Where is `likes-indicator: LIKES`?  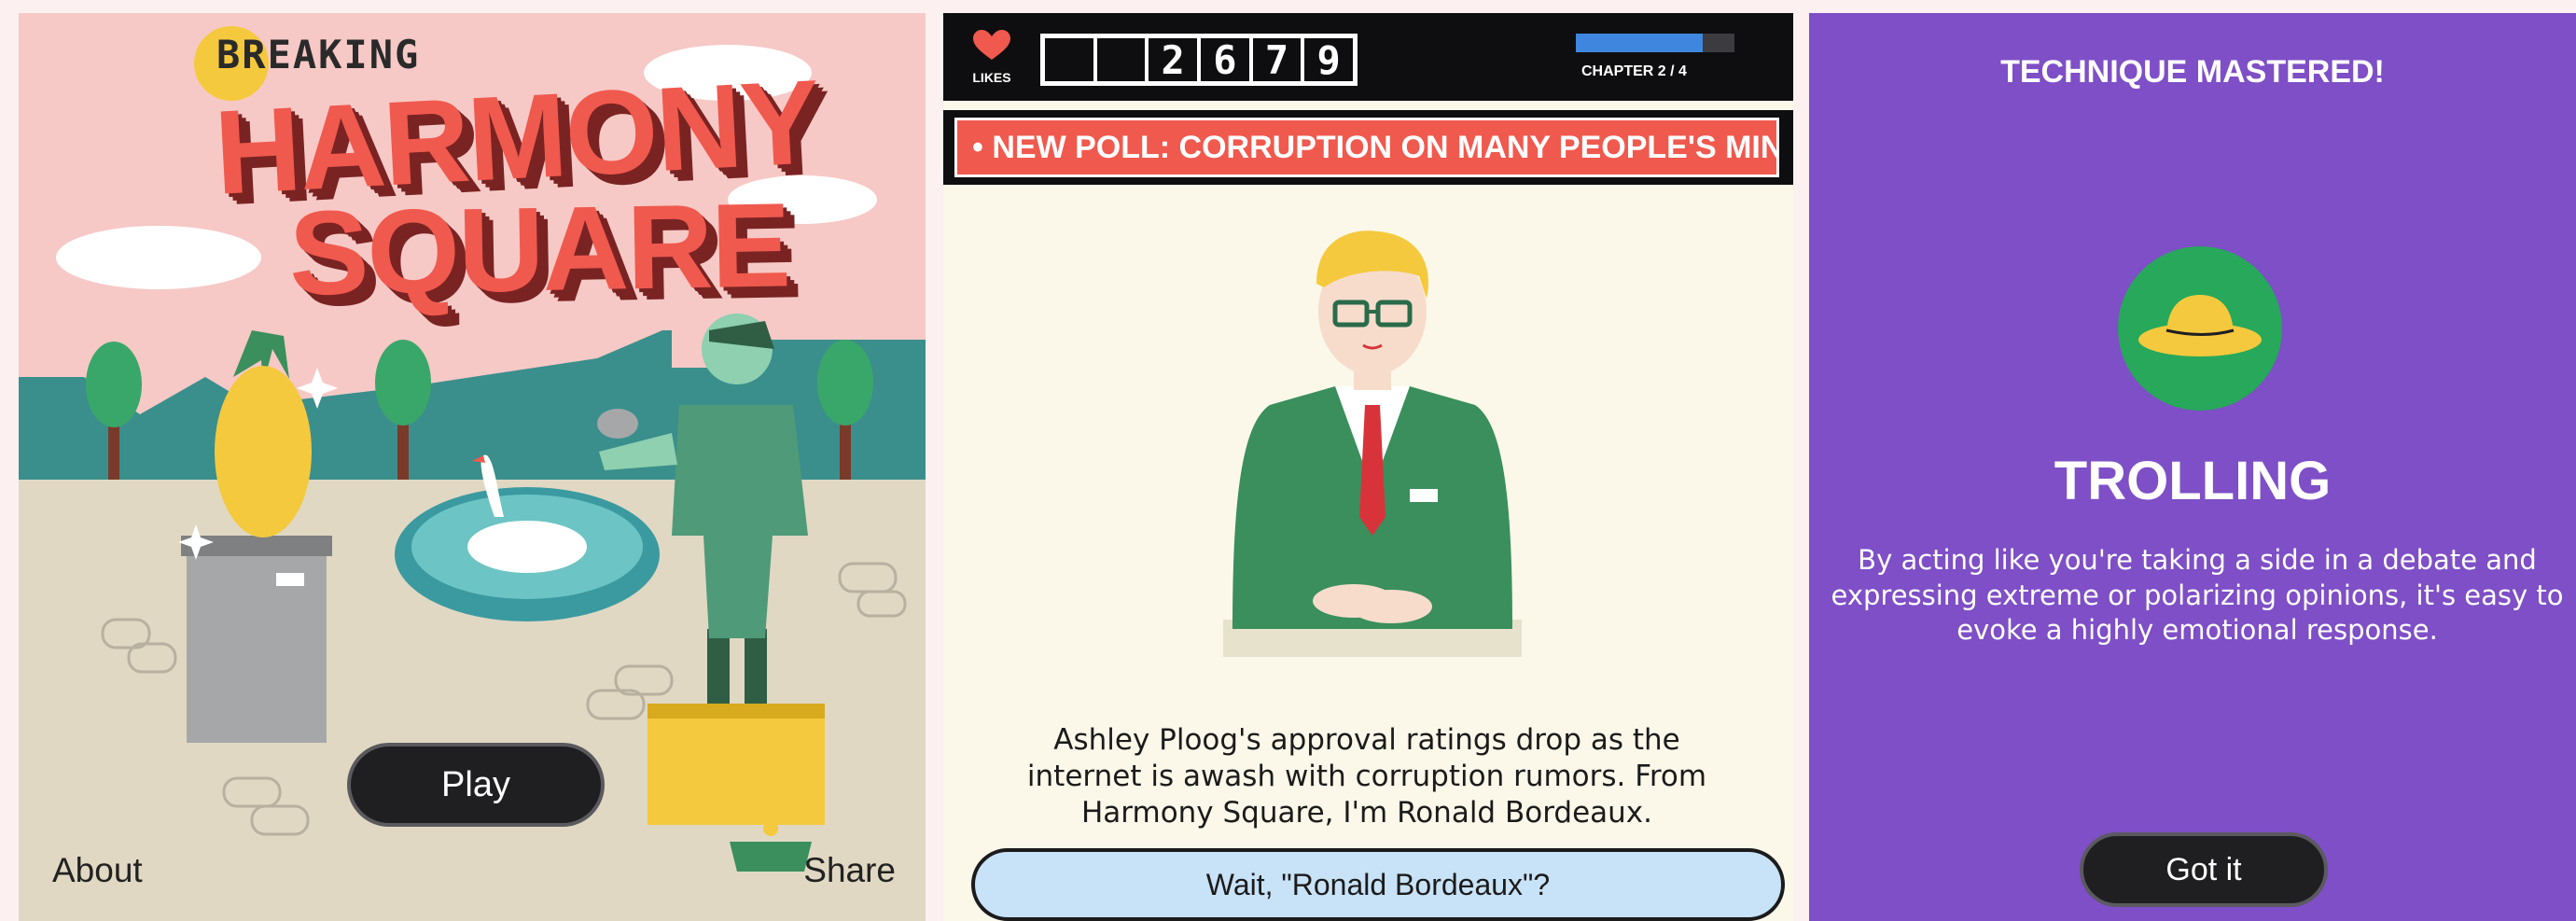
likes-indicator: LIKES is located at coordinates (992, 58).